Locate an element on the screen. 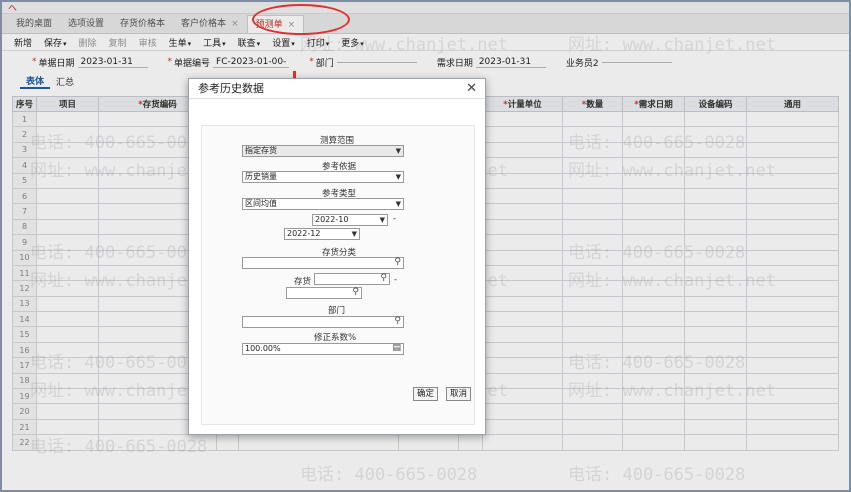 Image resolution: width=851 pixels, height=492 pixels. type-select: 区间均值 ▼ is located at coordinates (323, 204).